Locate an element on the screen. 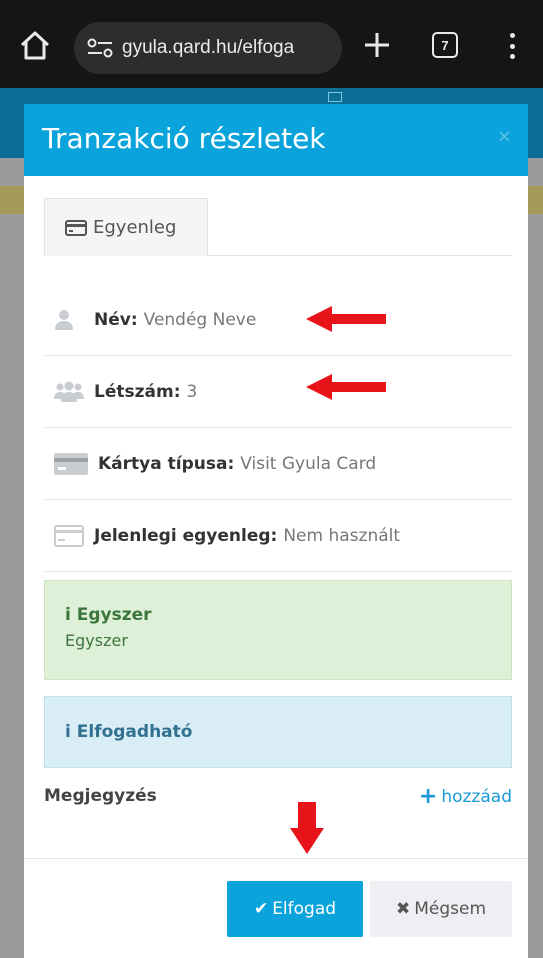 The image size is (543, 958). field-card-type: Kártya típusa: Visit Gyula Card is located at coordinates (278, 464).